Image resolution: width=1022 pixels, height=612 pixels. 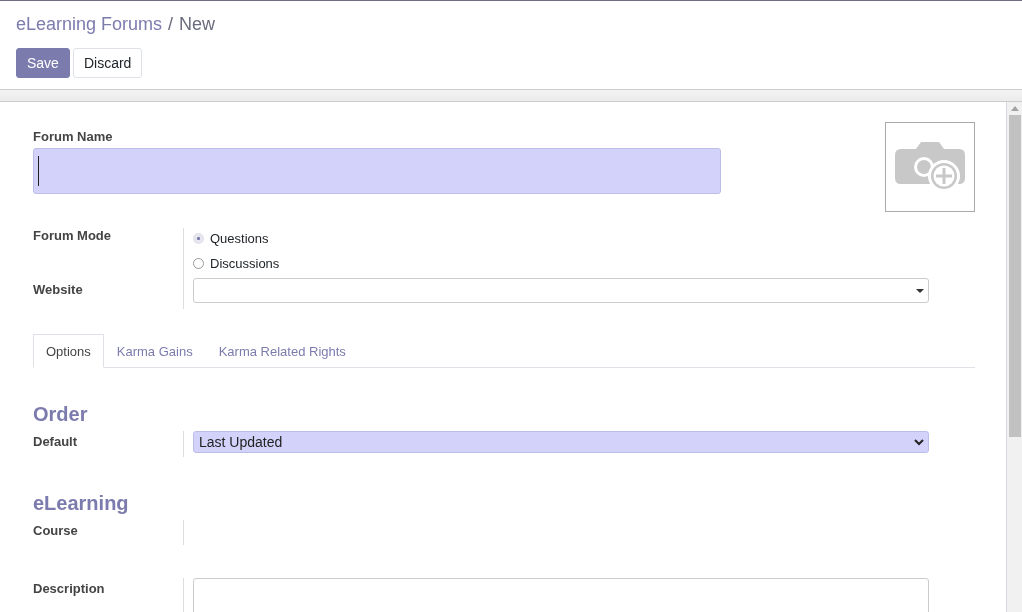 I want to click on scrollbar, so click(x=1014, y=357).